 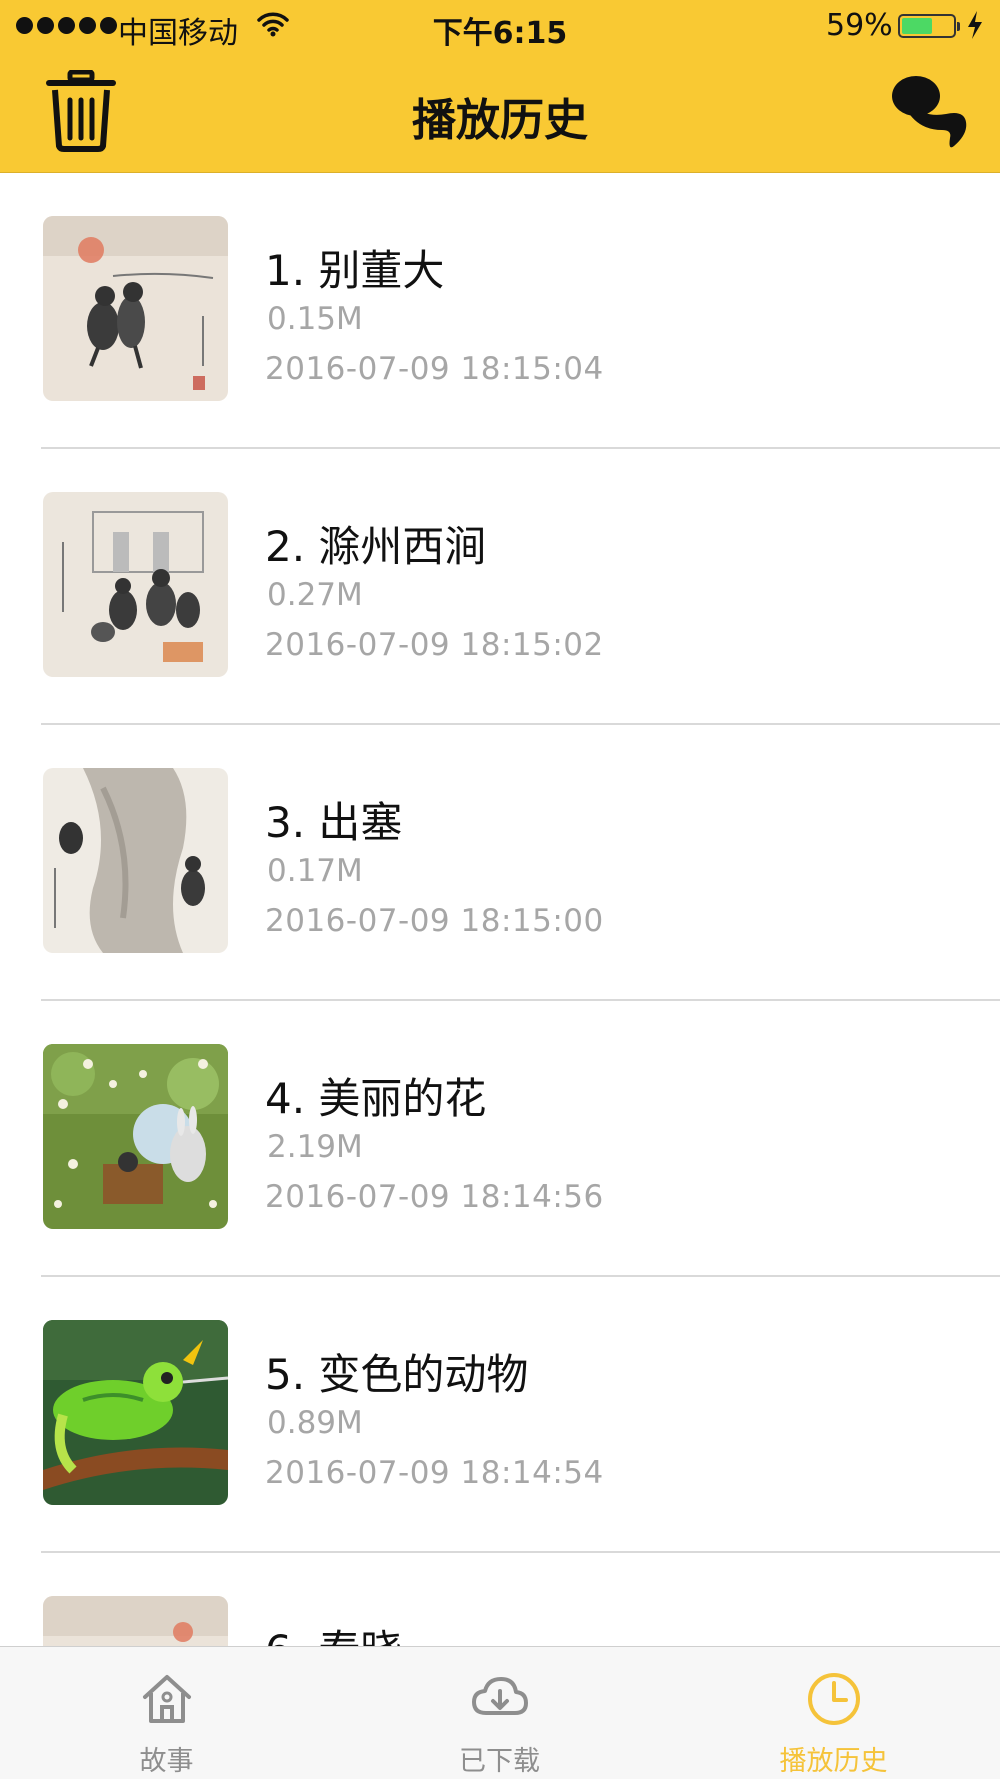 I want to click on tab-bar: 故事 已下载 播放历史, so click(x=500, y=1712).